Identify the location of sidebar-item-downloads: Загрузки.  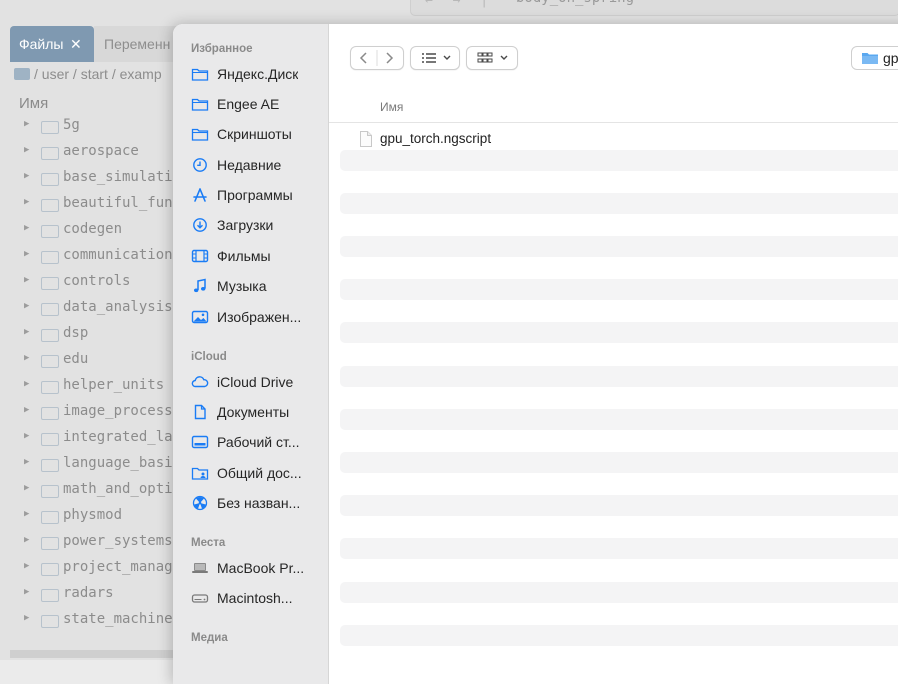
(257, 225).